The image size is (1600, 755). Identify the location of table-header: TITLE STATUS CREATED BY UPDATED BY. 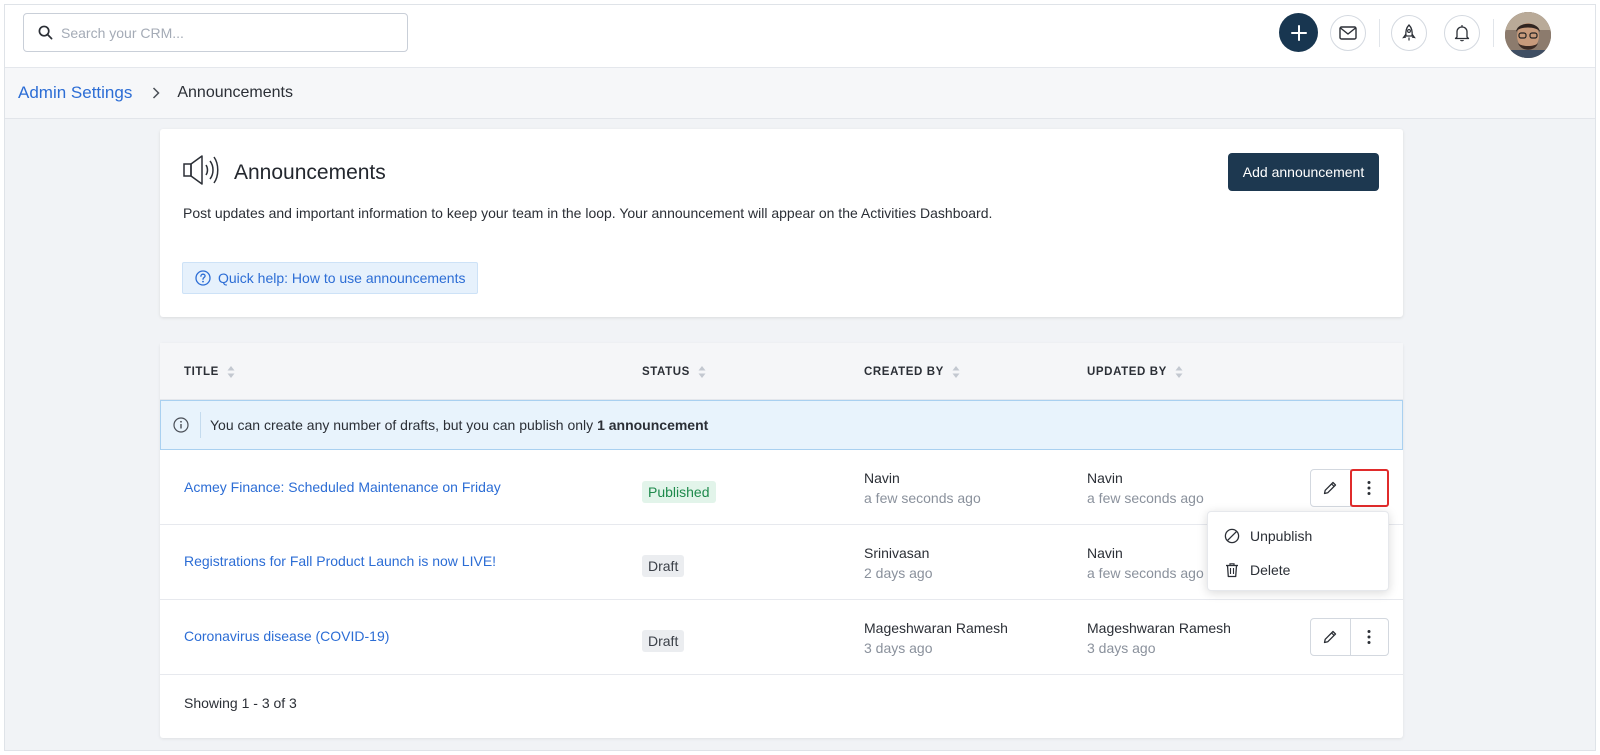
(781, 371).